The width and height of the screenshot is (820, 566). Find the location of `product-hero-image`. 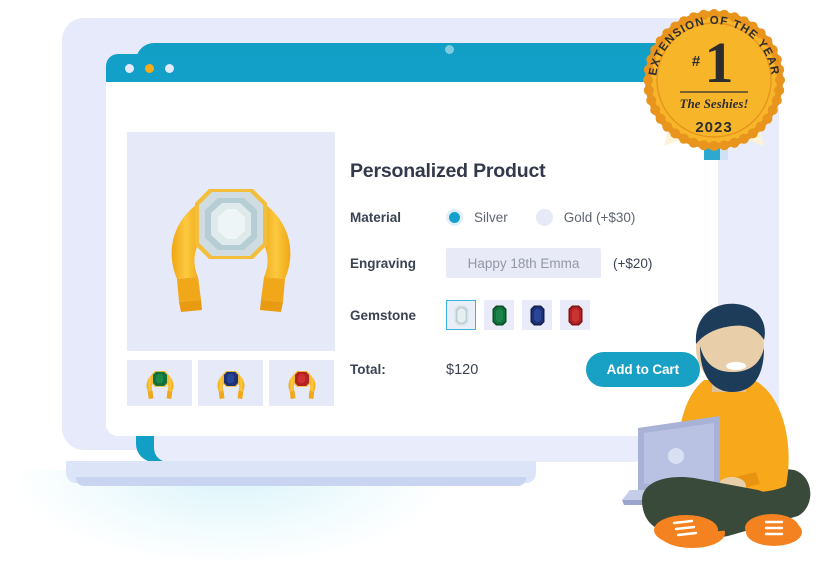

product-hero-image is located at coordinates (231, 241).